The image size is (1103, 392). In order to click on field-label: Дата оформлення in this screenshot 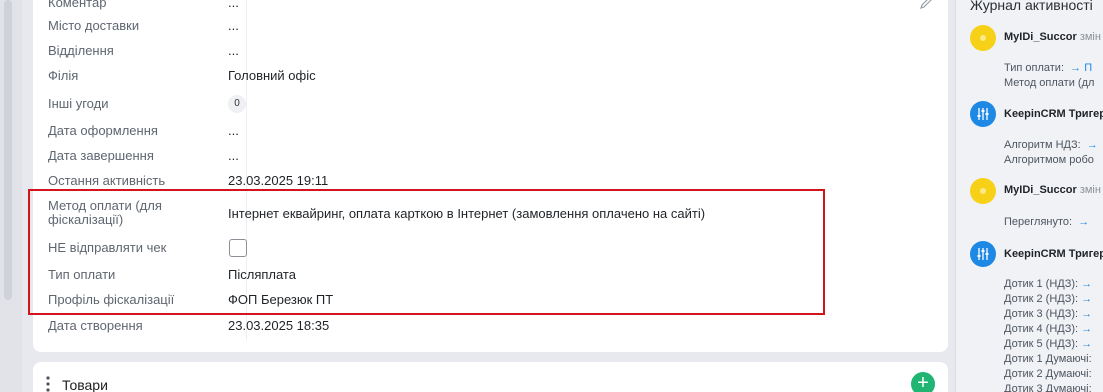, I will do `click(103, 130)`.